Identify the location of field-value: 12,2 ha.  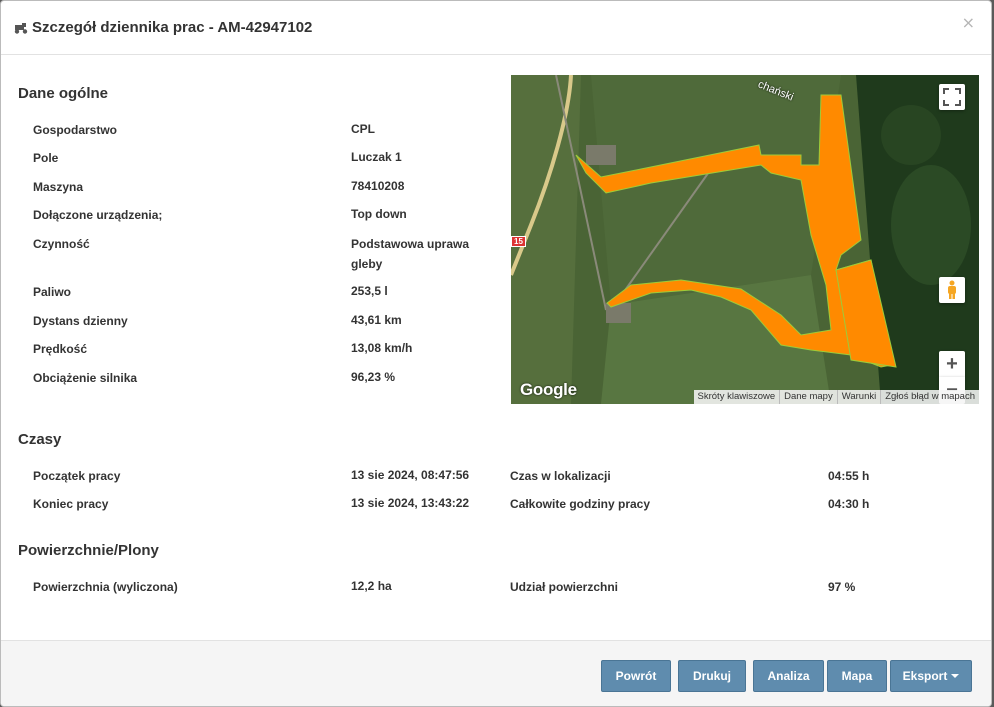
(371, 586).